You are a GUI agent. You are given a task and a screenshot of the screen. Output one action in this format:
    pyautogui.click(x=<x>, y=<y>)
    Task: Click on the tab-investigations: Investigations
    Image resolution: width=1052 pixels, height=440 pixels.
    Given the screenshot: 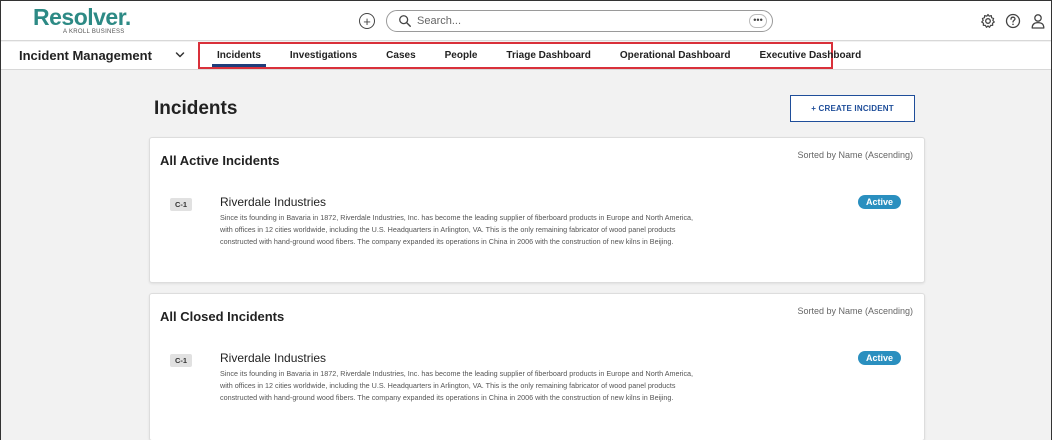 What is the action you would take?
    pyautogui.click(x=323, y=55)
    